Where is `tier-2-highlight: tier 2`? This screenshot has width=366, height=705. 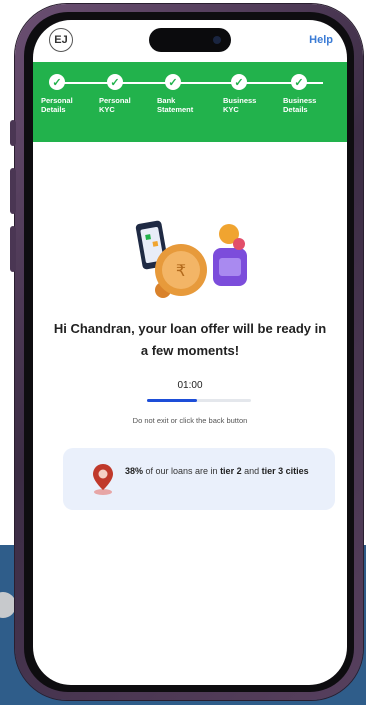 tier-2-highlight: tier 2 is located at coordinates (231, 471).